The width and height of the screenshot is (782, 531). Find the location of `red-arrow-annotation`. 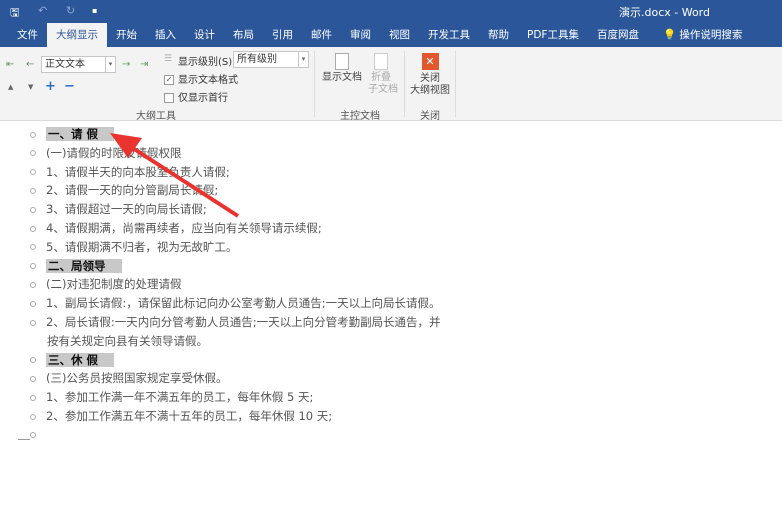

red-arrow-annotation is located at coordinates (175, 175).